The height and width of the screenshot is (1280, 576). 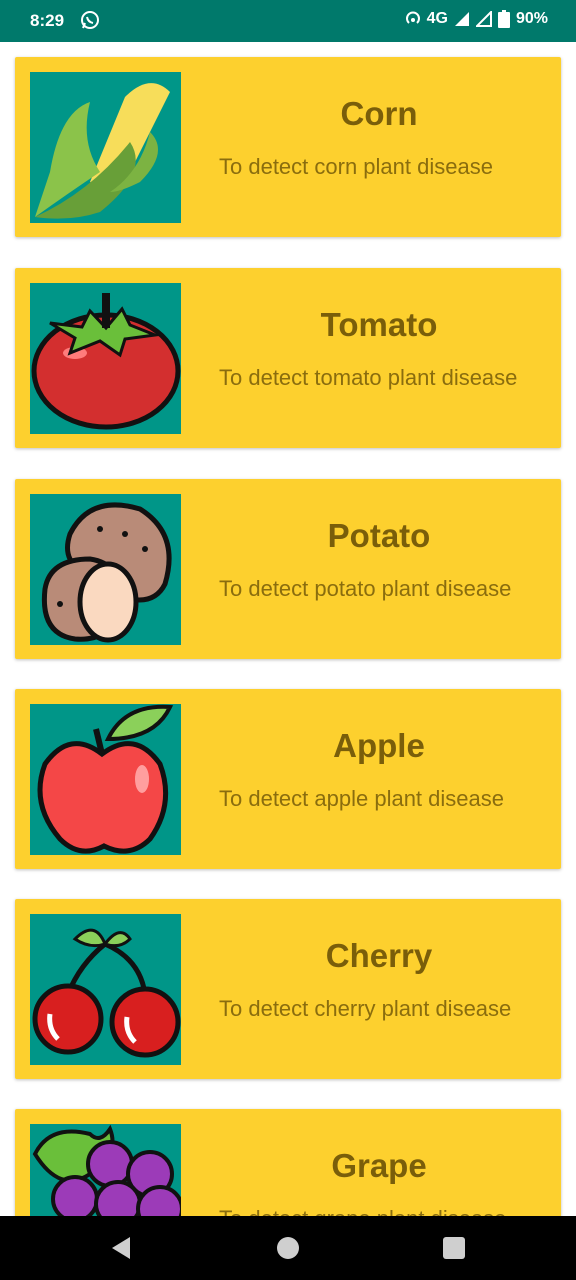 I want to click on signal-icon, so click(x=462, y=19).